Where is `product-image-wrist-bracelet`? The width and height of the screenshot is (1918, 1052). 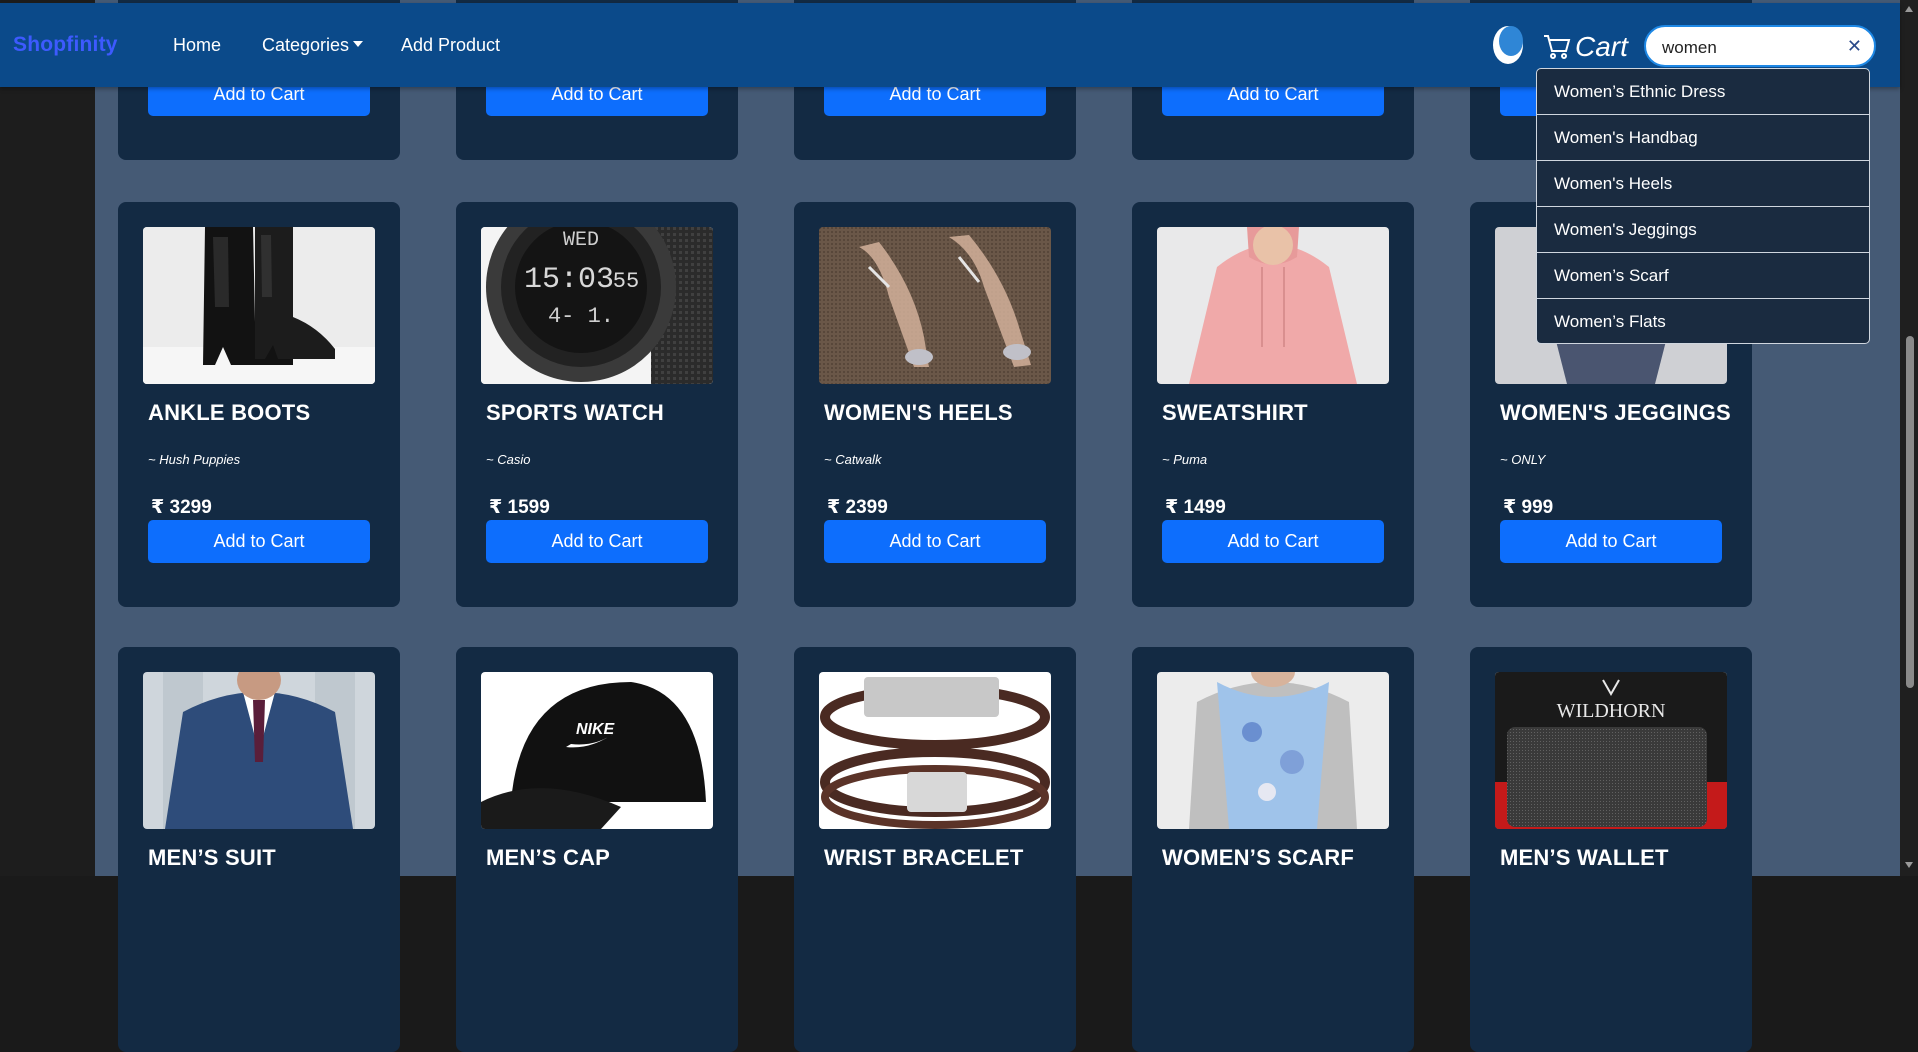
product-image-wrist-bracelet is located at coordinates (935, 750).